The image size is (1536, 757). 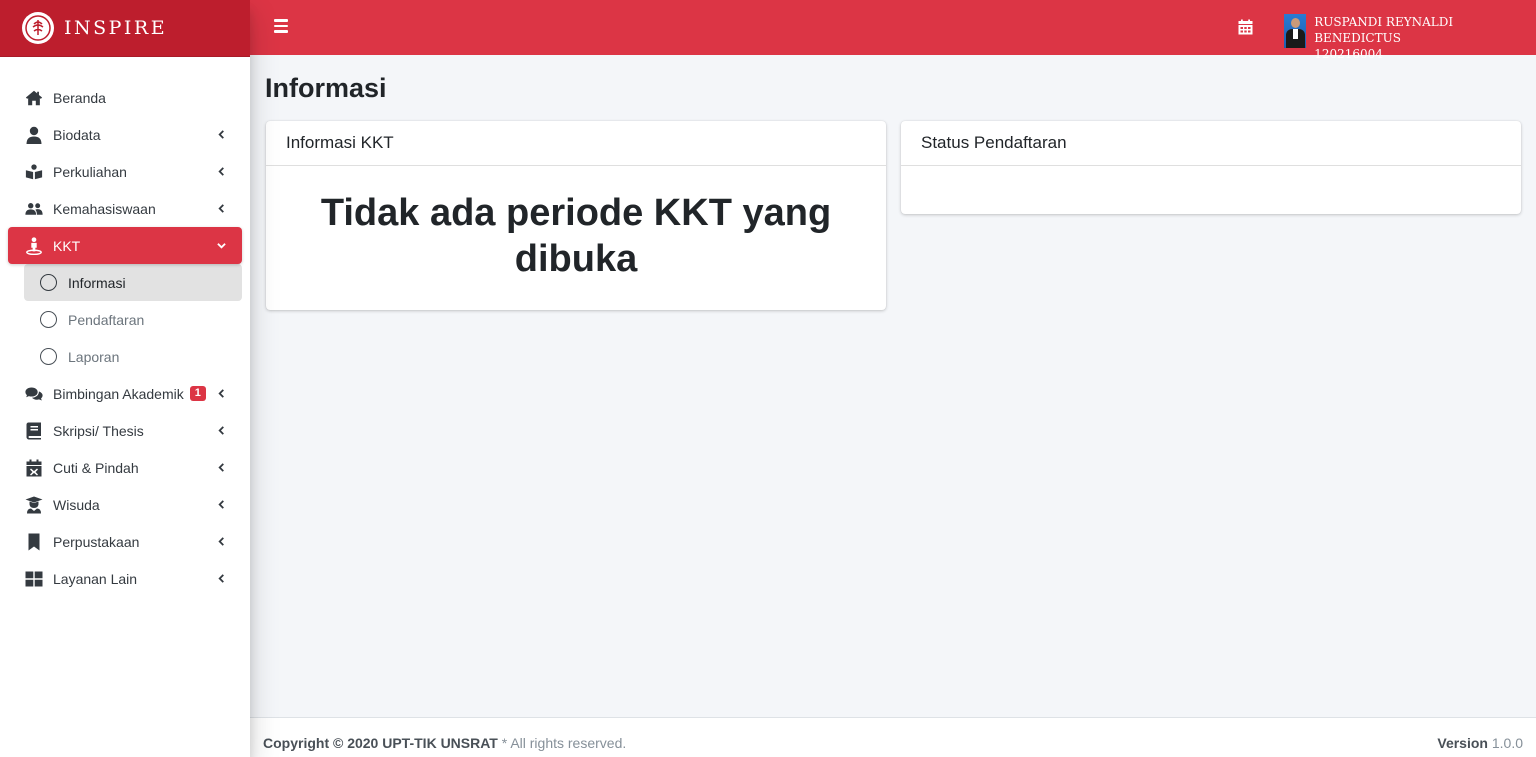 I want to click on comments-icon, so click(x=34, y=394).